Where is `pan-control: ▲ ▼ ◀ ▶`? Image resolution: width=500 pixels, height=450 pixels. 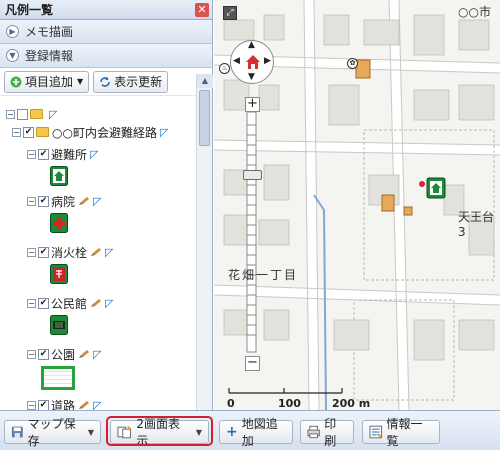 pan-control: ▲ ▼ ◀ ▶ is located at coordinates (252, 62).